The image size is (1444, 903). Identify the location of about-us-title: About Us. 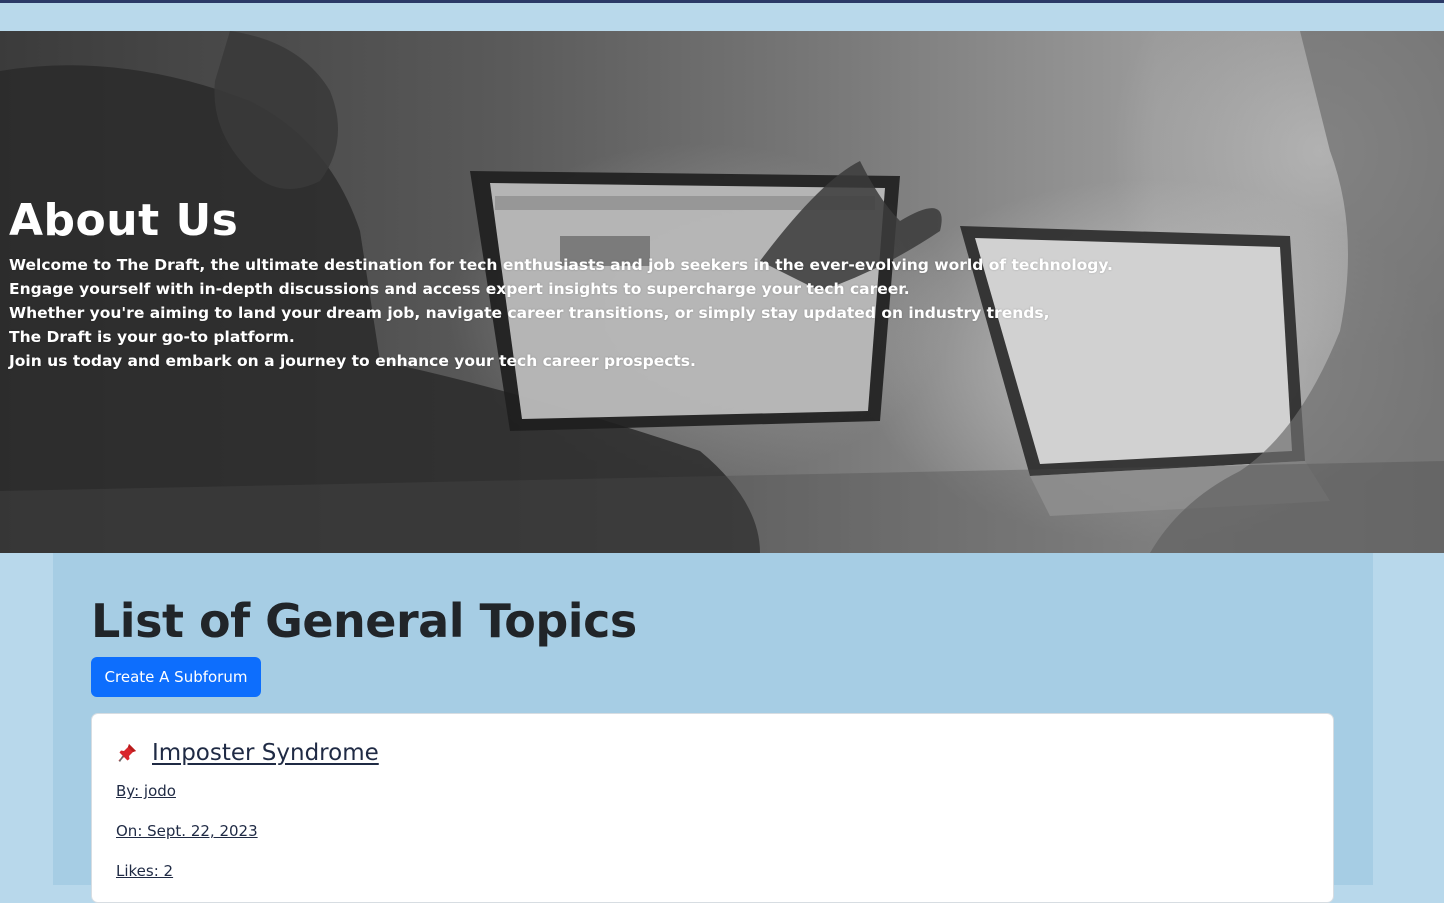
(124, 220).